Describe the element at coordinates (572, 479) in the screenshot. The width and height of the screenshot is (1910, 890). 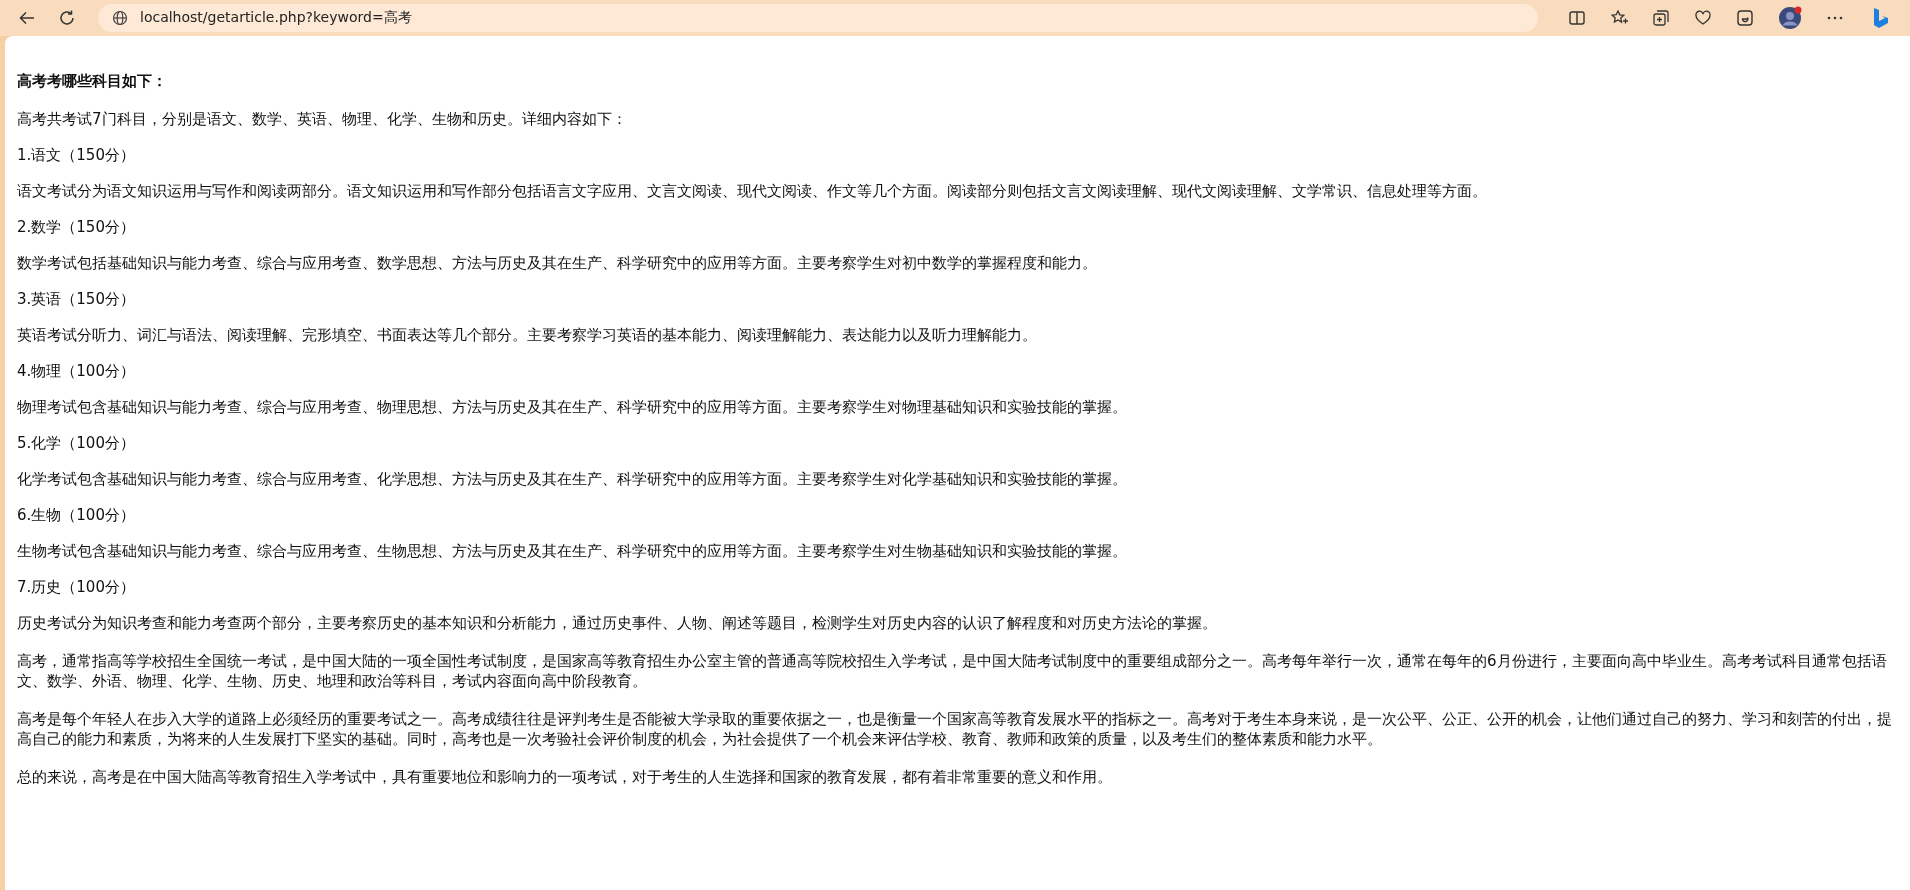
I see `article-paragraph: 化学考试包含基础知识与能力考查、综合与应用考查、化学思想、方法与历史及其在生产、科学研究中的应用等方面。主要考察学生对化学基础知识和实验技能的掌握。` at that location.